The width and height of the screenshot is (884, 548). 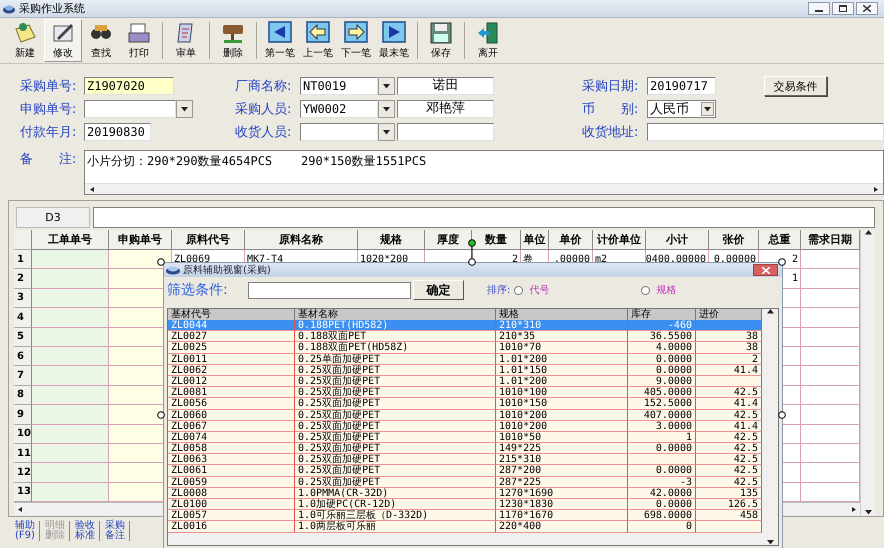 What do you see at coordinates (562, 527) in the screenshot?
I see `list-cell: 220*400` at bounding box center [562, 527].